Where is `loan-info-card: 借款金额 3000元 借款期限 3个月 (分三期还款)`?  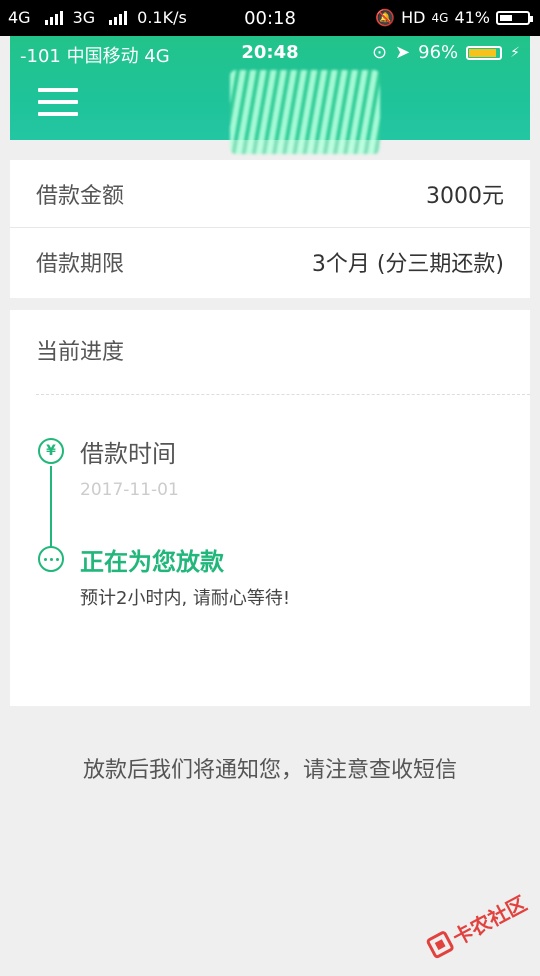
loan-info-card: 借款金额 3000元 借款期限 3个月 (分三期还款) is located at coordinates (270, 229).